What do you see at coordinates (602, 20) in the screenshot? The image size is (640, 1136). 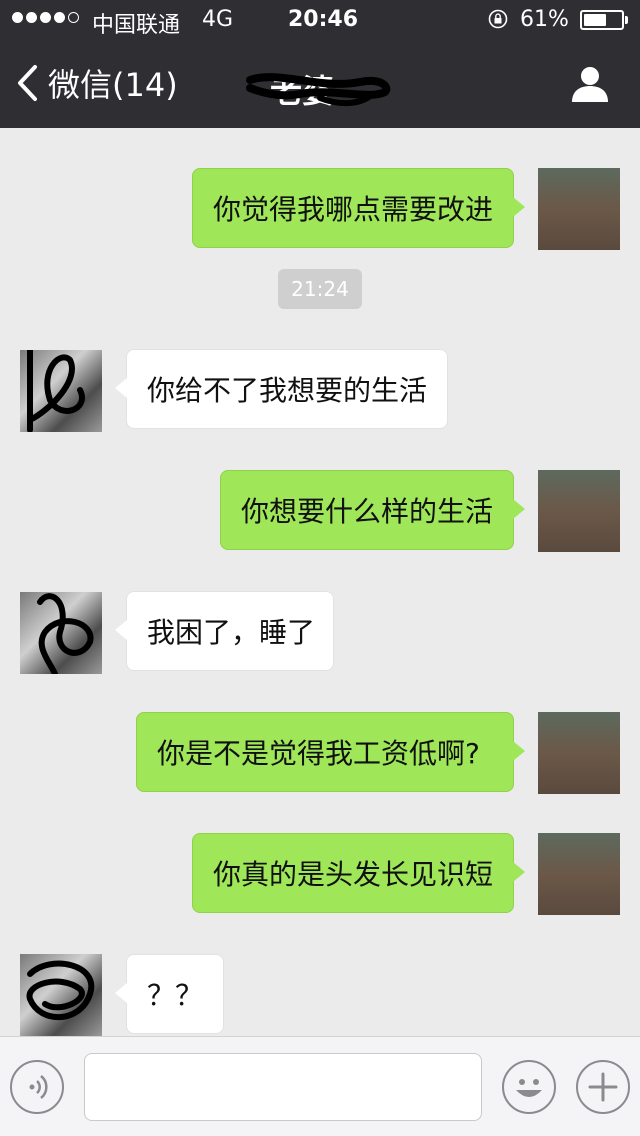 I see `battery-icon` at bounding box center [602, 20].